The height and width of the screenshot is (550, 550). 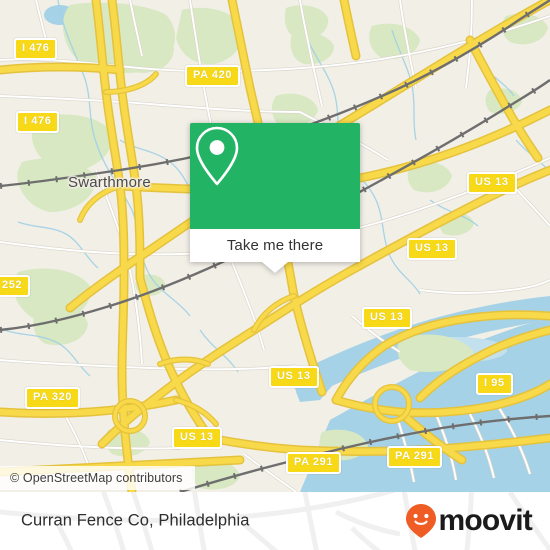 What do you see at coordinates (415, 457) in the screenshot?
I see `route-shield-pa291-east: PA 291` at bounding box center [415, 457].